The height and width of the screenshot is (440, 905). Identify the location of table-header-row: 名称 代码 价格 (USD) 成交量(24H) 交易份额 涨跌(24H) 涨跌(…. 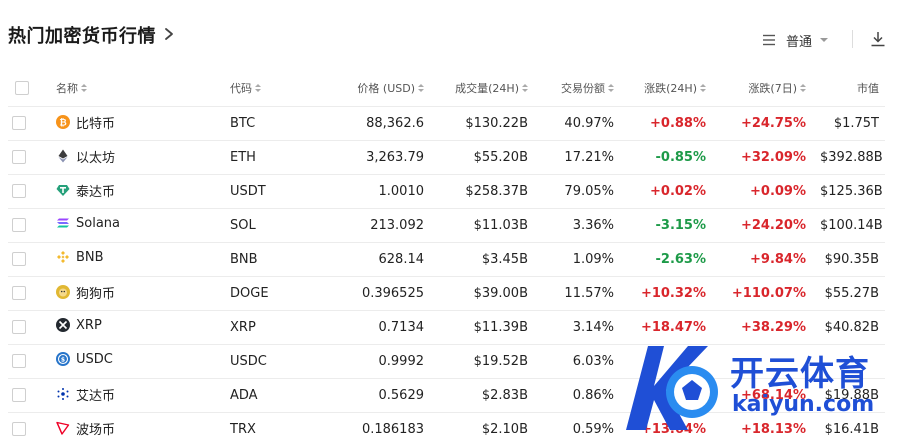
(446, 88).